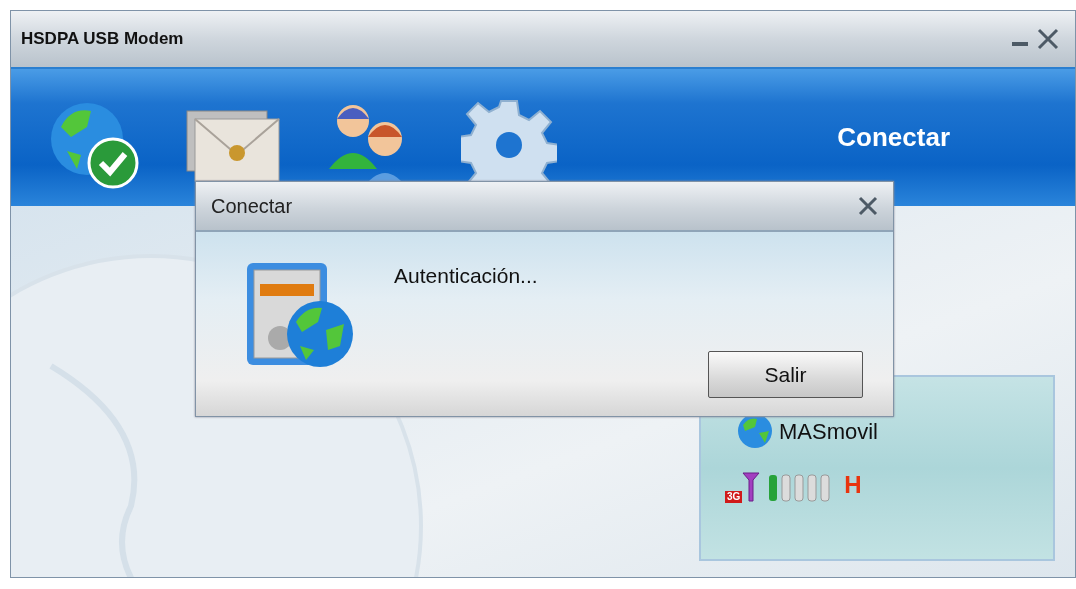 The width and height of the screenshot is (1076, 589). Describe the element at coordinates (893, 137) in the screenshot. I see `connection-status: Conectar` at that location.